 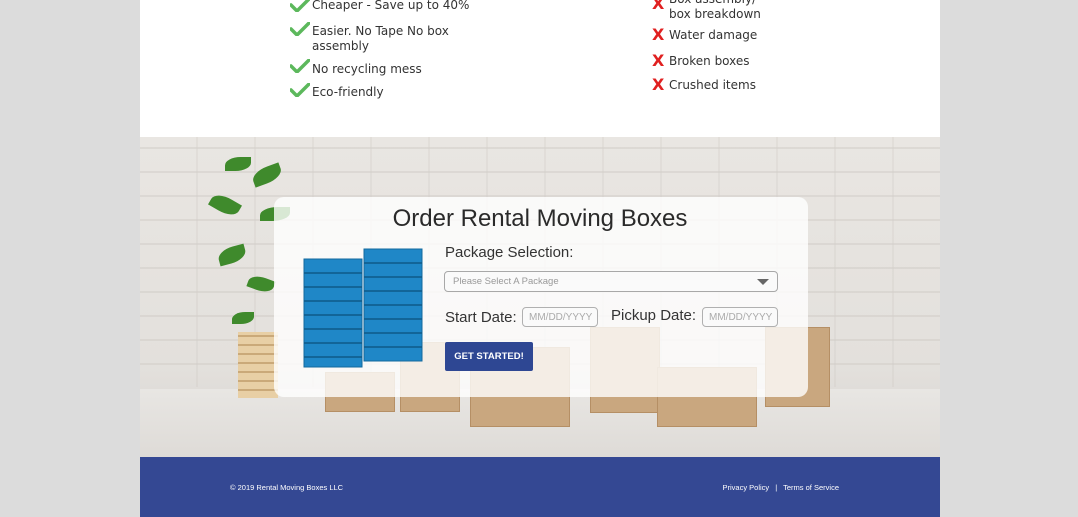 I want to click on package-selection-label: Package Selection:, so click(x=509, y=252).